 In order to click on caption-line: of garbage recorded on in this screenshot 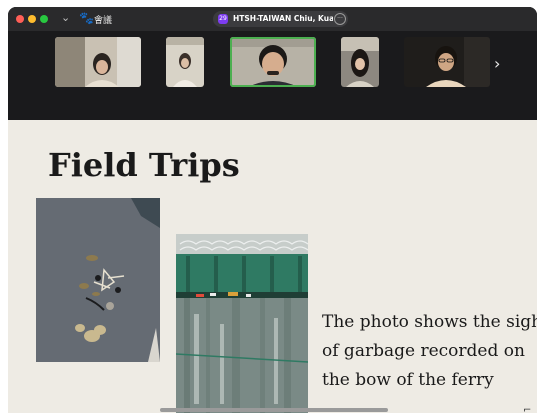, I will do `click(423, 351)`.